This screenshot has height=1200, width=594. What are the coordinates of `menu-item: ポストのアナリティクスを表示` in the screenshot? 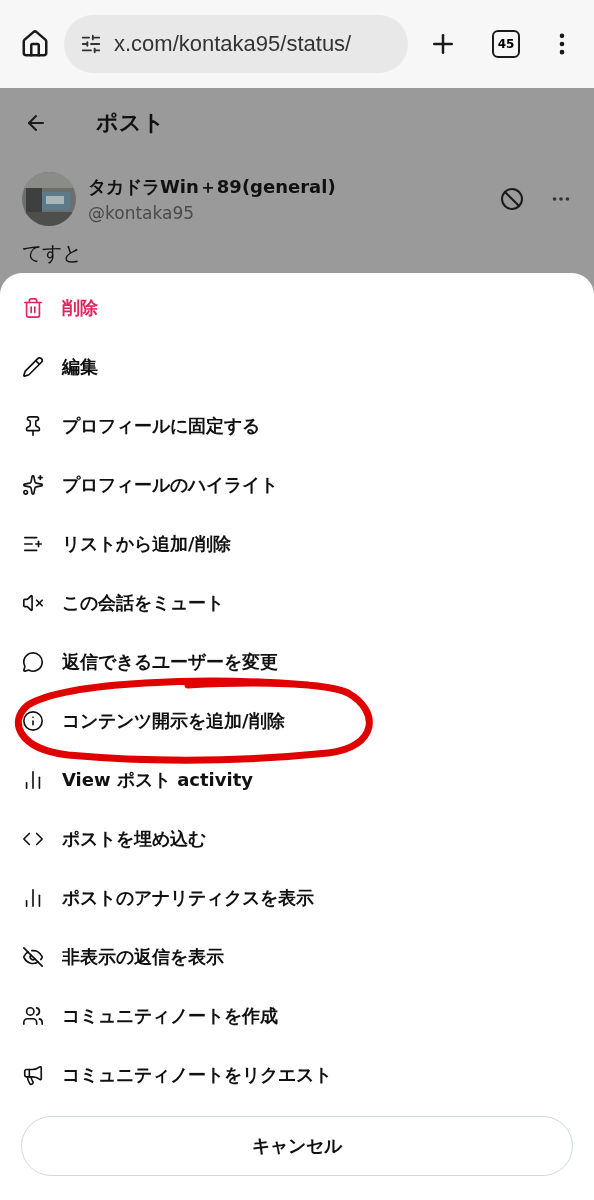 It's located at (297, 897).